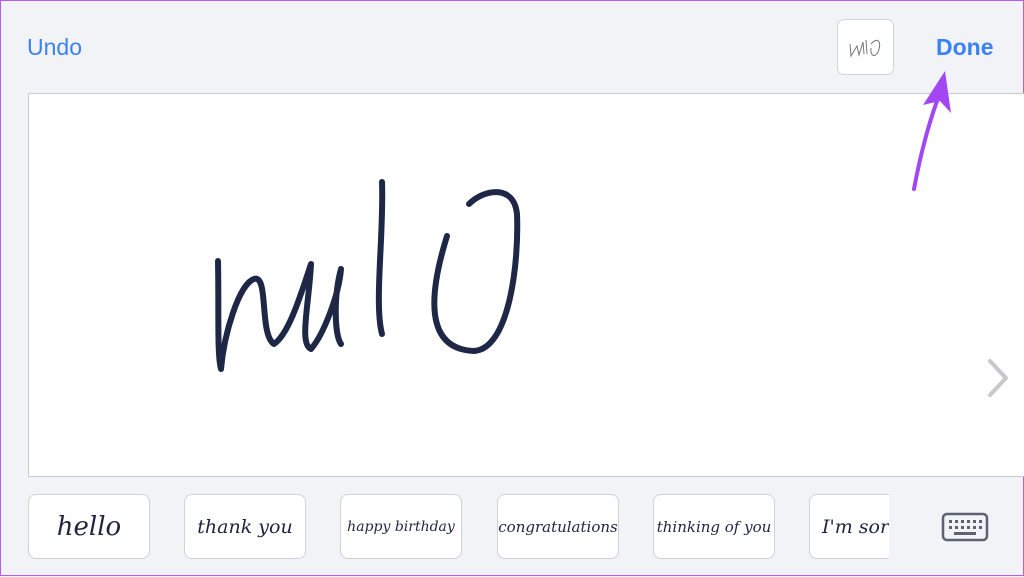 The height and width of the screenshot is (577, 1024). Describe the element at coordinates (849, 526) in the screenshot. I see `suggestion-im-sorry: I'm sorry` at that location.